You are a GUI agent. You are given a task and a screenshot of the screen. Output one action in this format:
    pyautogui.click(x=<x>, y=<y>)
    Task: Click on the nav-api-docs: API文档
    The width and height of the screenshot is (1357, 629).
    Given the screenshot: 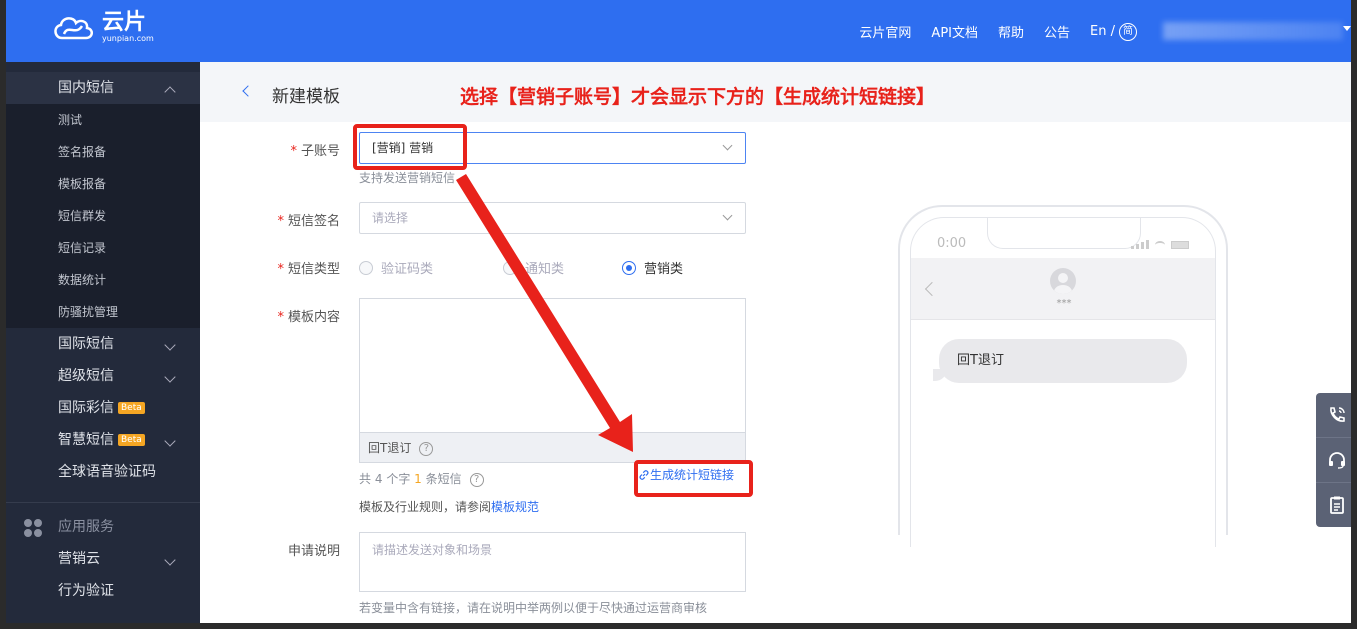 What is the action you would take?
    pyautogui.click(x=954, y=31)
    